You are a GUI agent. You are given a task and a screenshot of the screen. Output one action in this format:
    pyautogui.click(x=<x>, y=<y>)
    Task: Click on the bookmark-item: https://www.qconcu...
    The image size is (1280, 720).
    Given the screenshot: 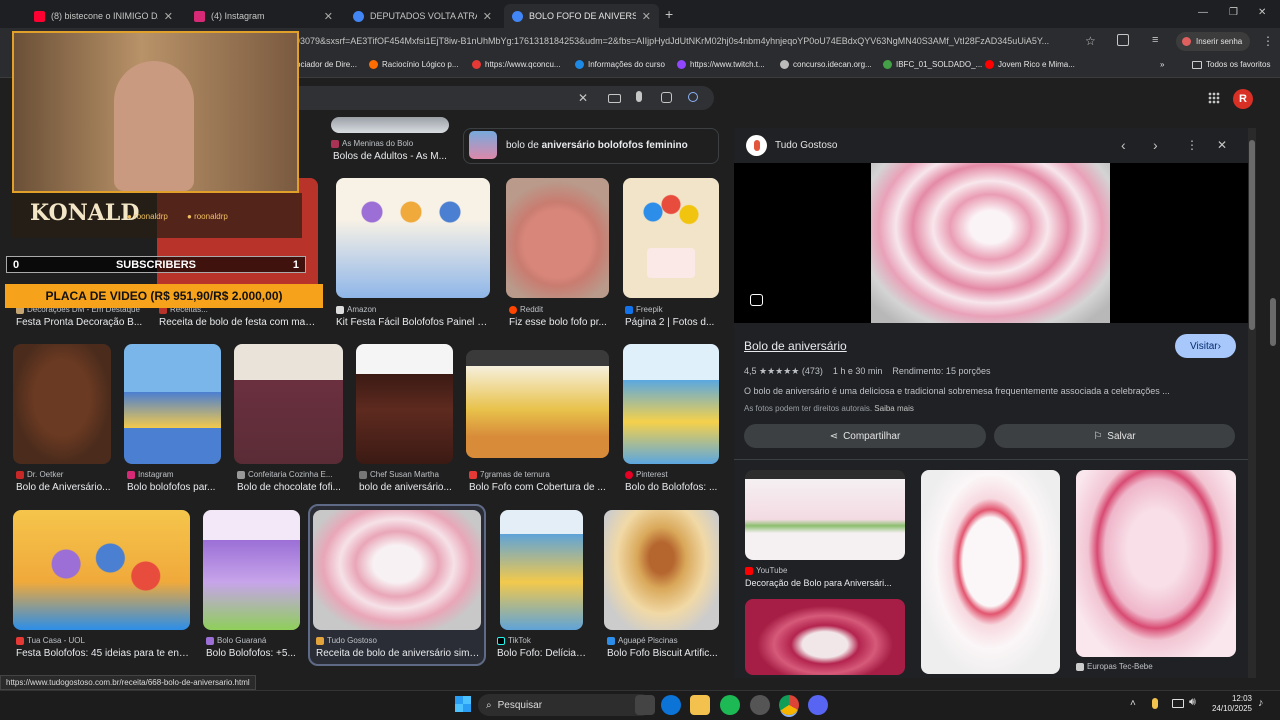 What is the action you would take?
    pyautogui.click(x=516, y=64)
    